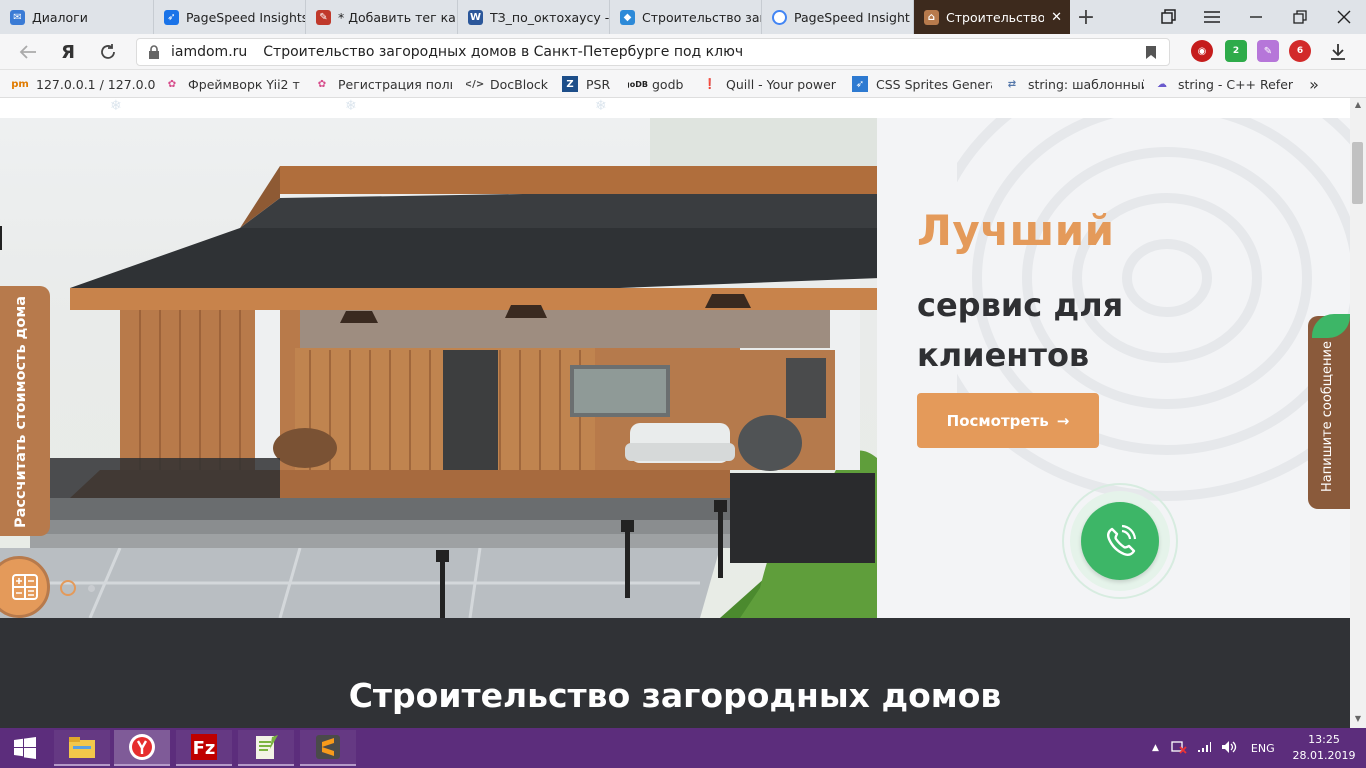  I want to click on yandex-browser-icon, so click(142, 747).